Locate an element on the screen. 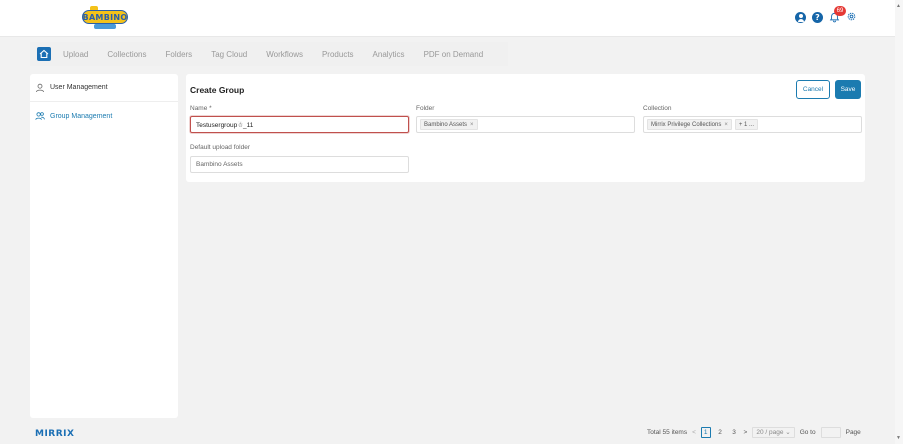 The height and width of the screenshot is (444, 903). logo-subbanner is located at coordinates (105, 26).